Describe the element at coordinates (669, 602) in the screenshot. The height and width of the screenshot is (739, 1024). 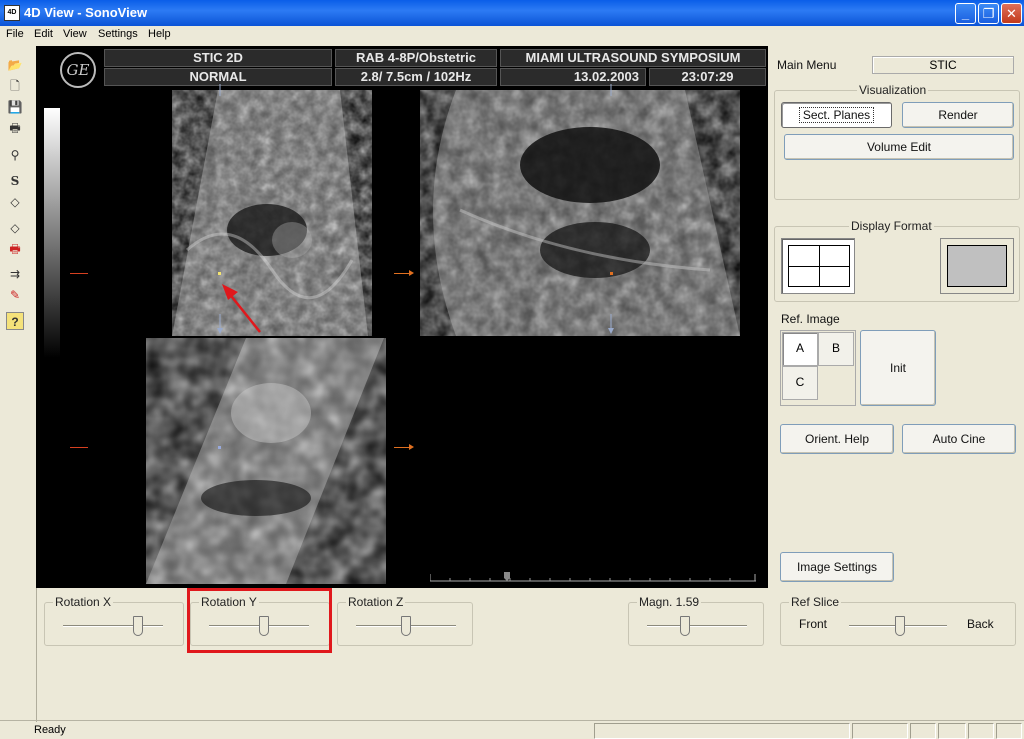
I see `magnification-label: Magn. 1.59` at that location.